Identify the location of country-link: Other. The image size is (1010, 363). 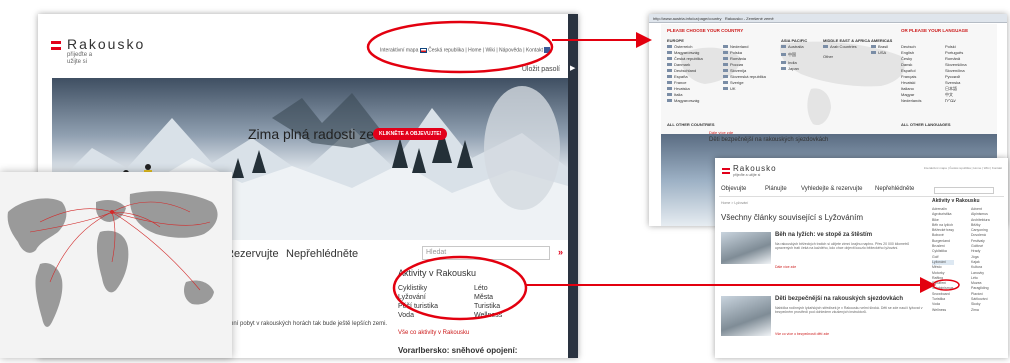
(828, 56).